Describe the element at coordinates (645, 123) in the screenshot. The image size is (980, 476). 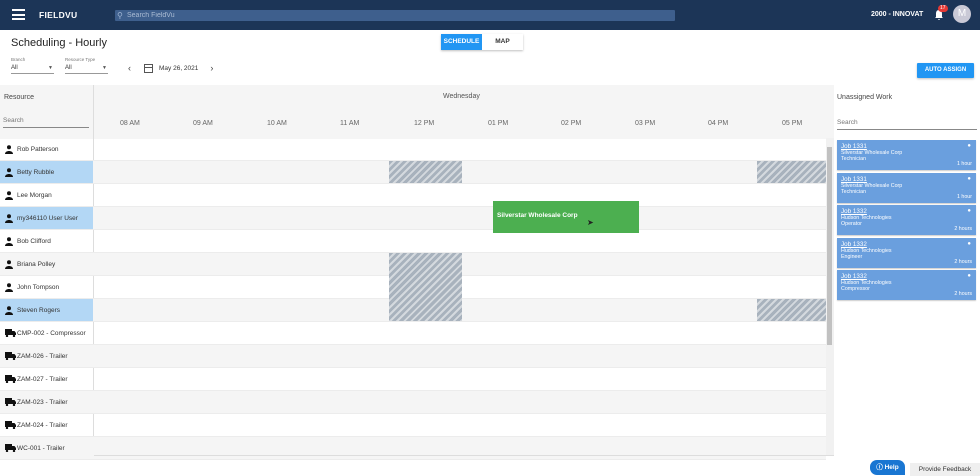
I see `hour-label: 03 PM` at that location.